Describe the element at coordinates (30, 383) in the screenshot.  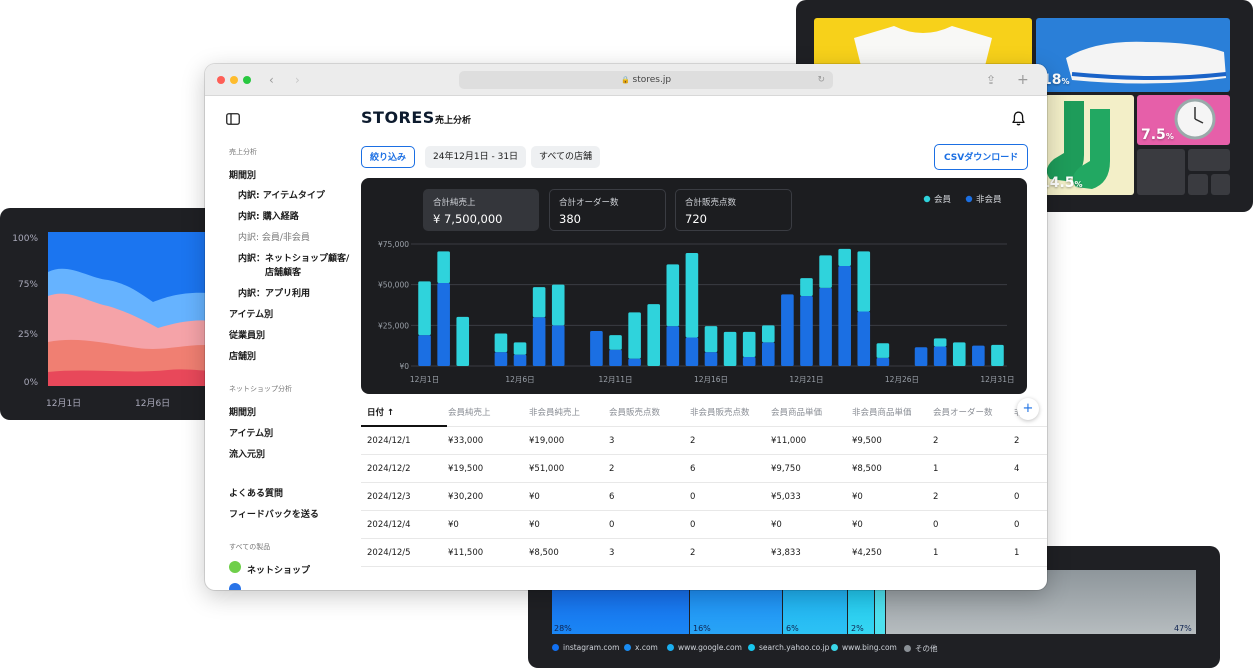
I see `y-tick: 0%` at that location.